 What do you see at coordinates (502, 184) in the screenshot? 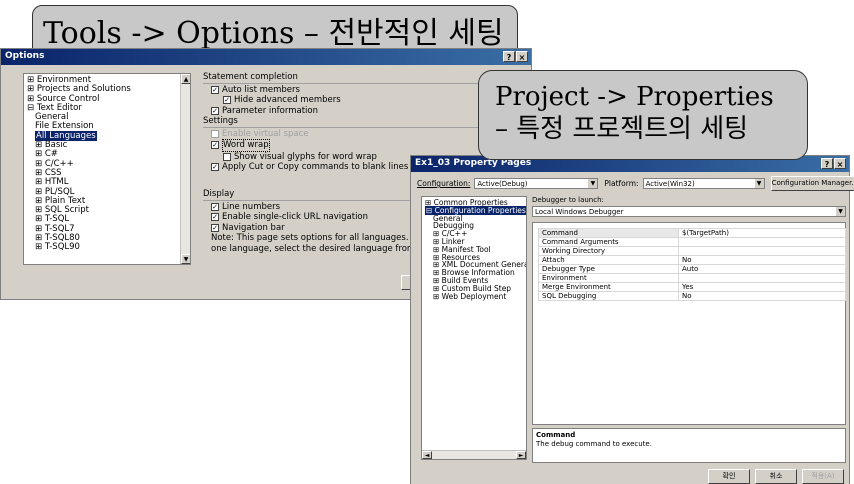
I see `configuration-value: Active(Debug)` at bounding box center [502, 184].